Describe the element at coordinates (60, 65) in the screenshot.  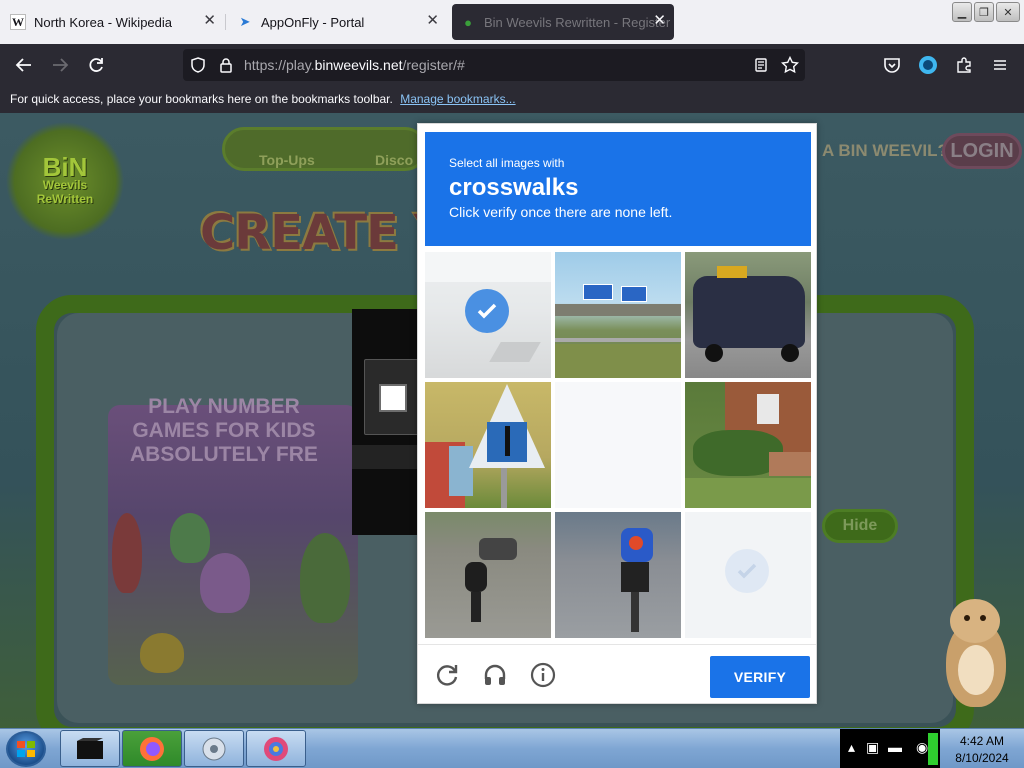
I see `forward-arrow-icon` at that location.